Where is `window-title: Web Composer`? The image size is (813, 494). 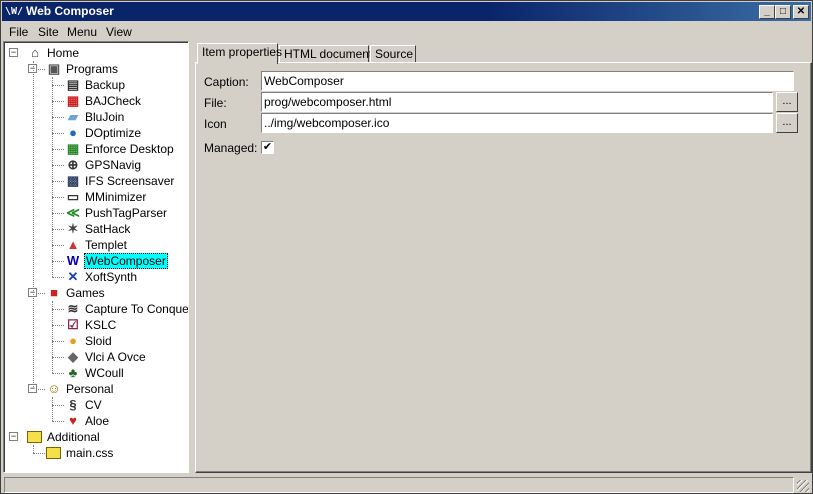 window-title: Web Composer is located at coordinates (70, 11).